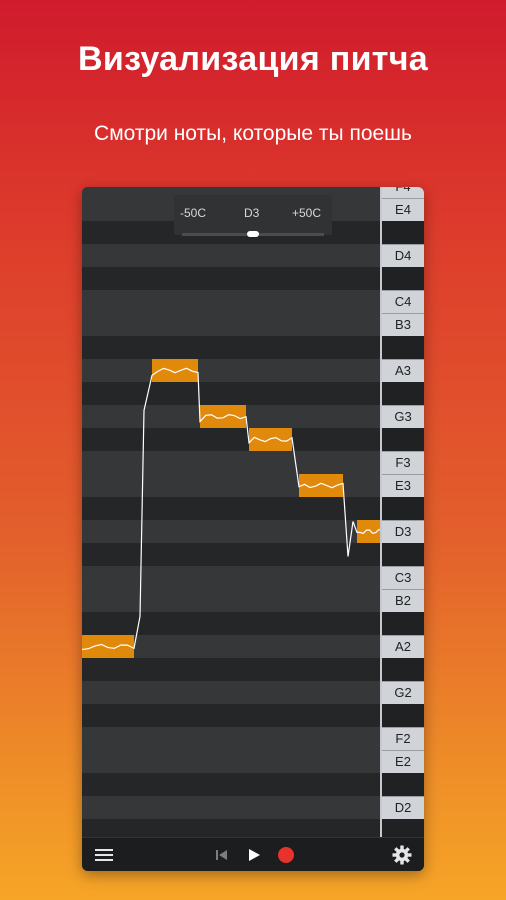 The height and width of the screenshot is (900, 506). I want to click on piano-key-label: E2, so click(403, 761).